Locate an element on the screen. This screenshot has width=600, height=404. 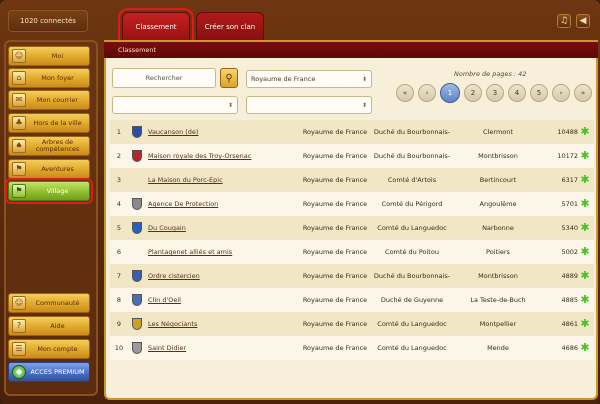
sidebar-item-moi: ☺ Moi is located at coordinates (49, 56).